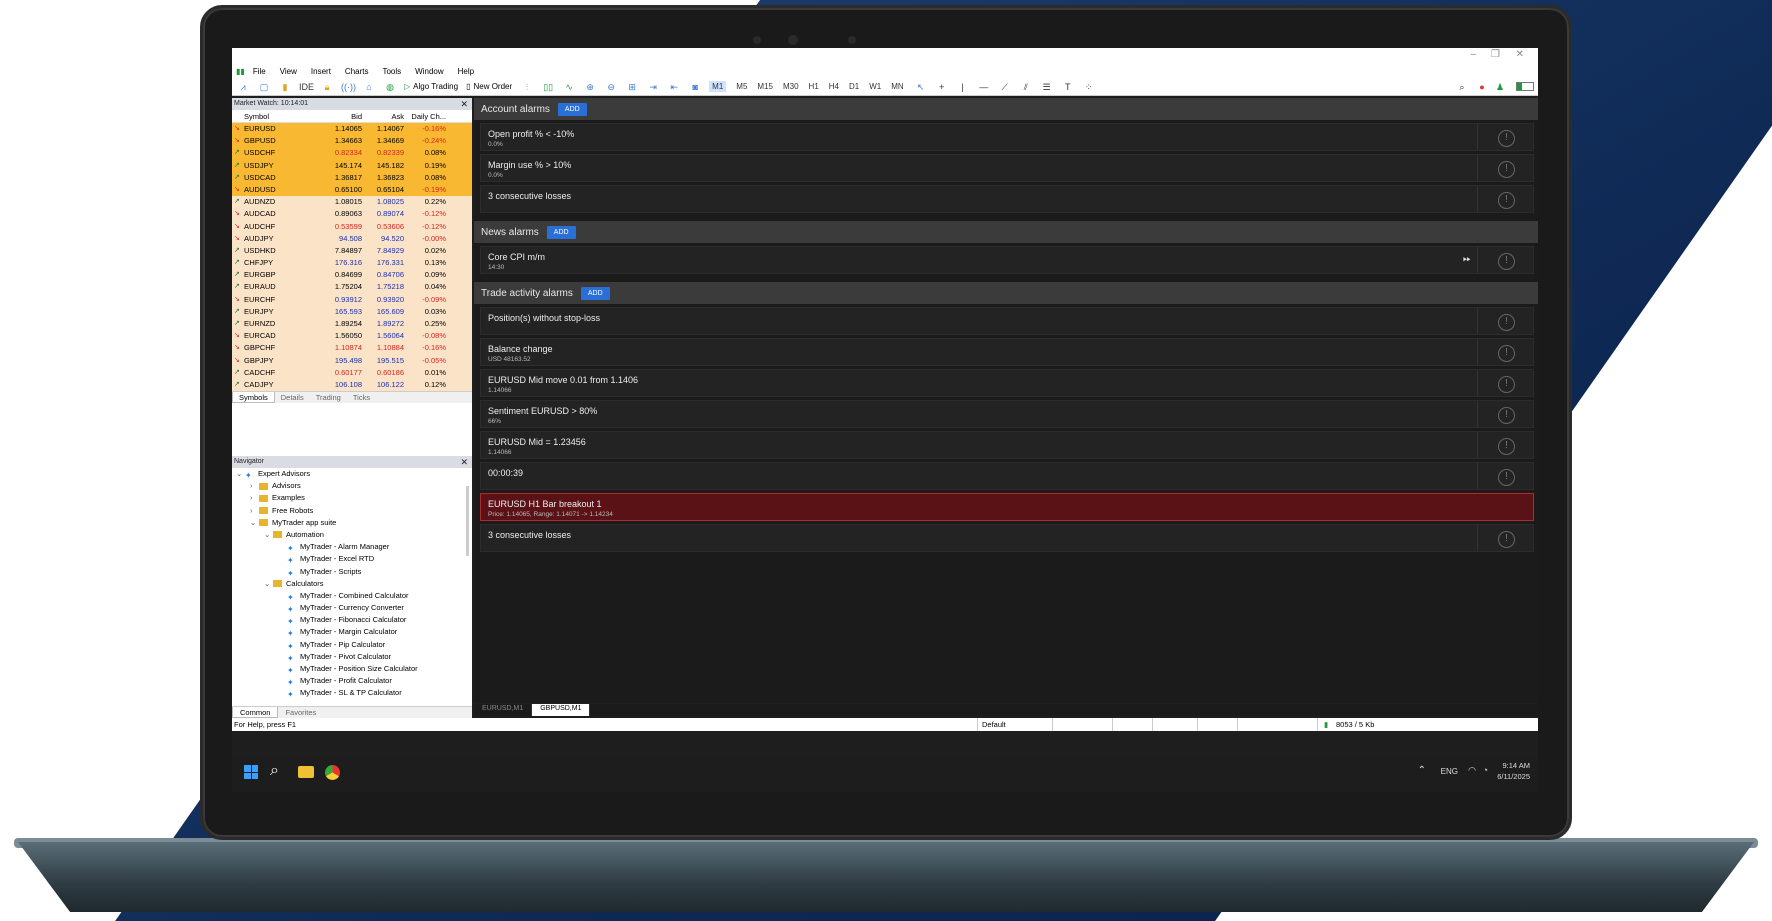 This screenshot has height=921, width=1772. What do you see at coordinates (1516, 765) in the screenshot?
I see `clock-time: 9:14 AM` at bounding box center [1516, 765].